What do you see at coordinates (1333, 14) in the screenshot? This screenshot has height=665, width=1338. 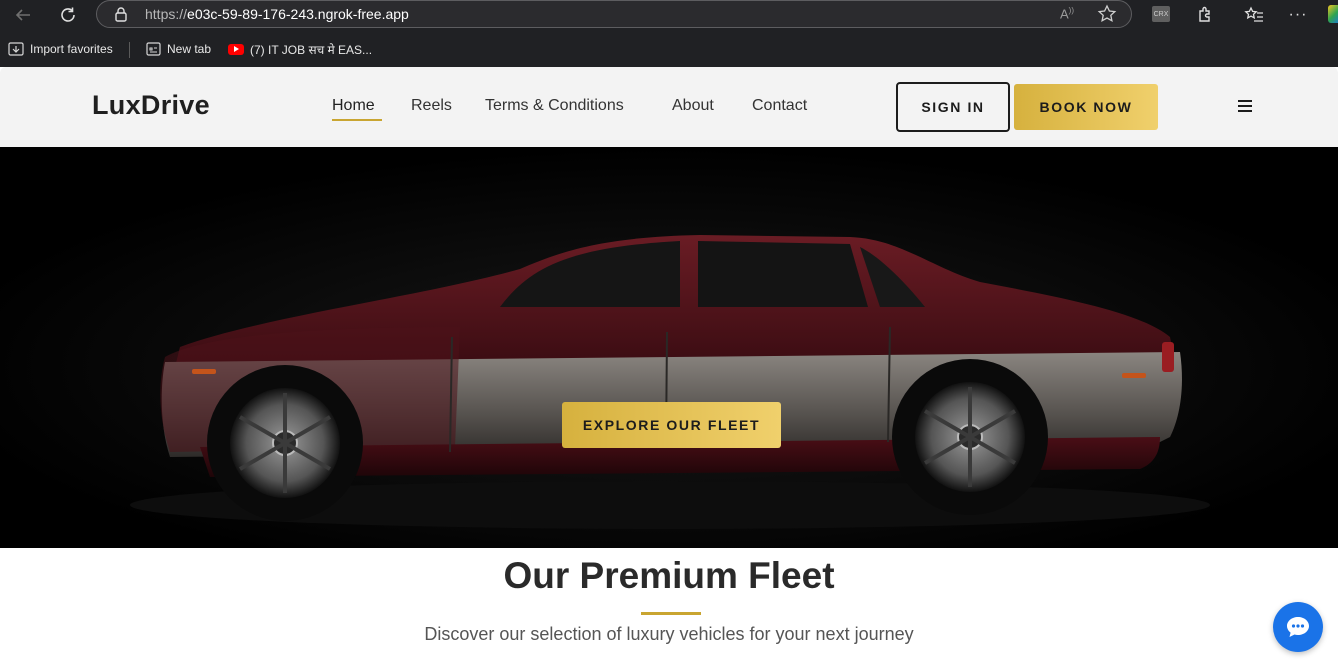 I see `copilot-icon` at bounding box center [1333, 14].